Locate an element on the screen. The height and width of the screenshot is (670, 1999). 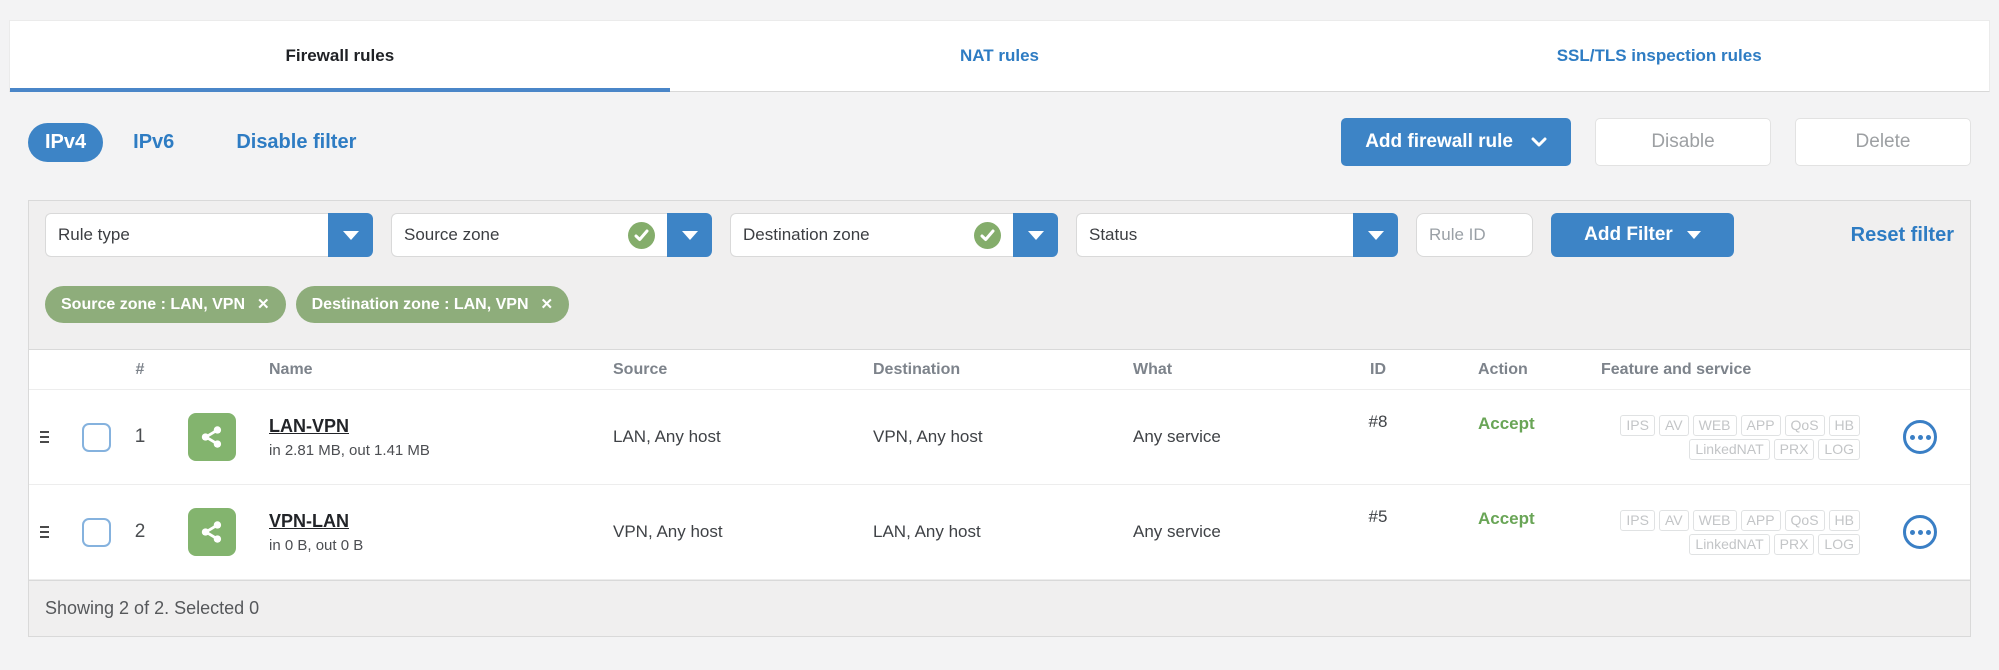
actions-right: Add firewall rule Disable Delete is located at coordinates (1656, 142).